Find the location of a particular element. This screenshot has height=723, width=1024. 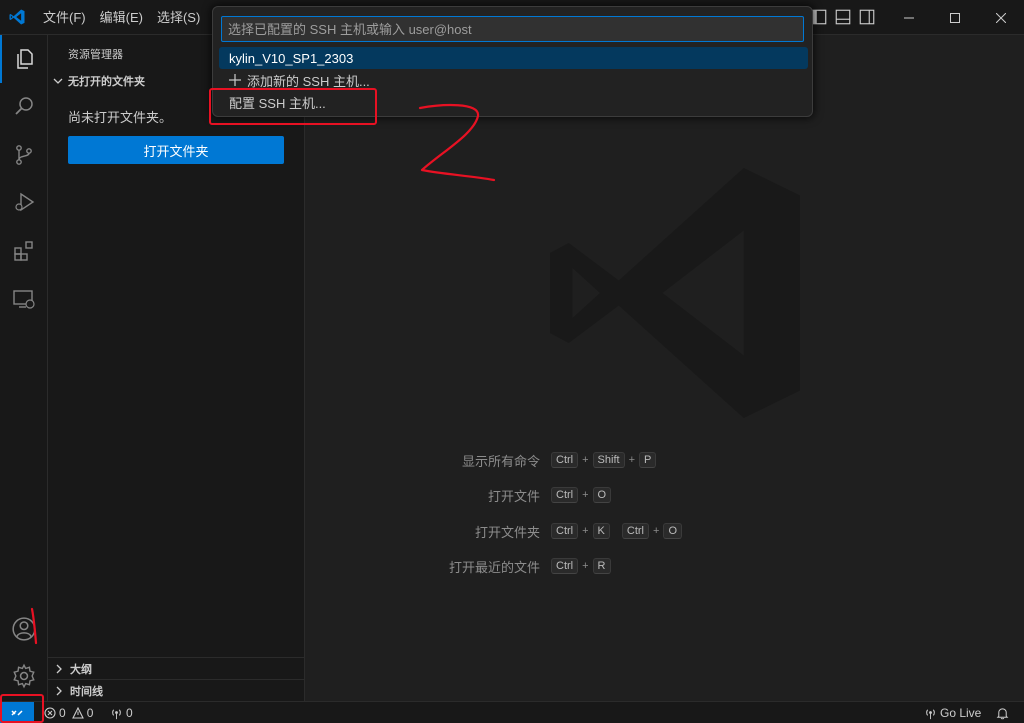

activity-remote-explorer is located at coordinates (24, 299).